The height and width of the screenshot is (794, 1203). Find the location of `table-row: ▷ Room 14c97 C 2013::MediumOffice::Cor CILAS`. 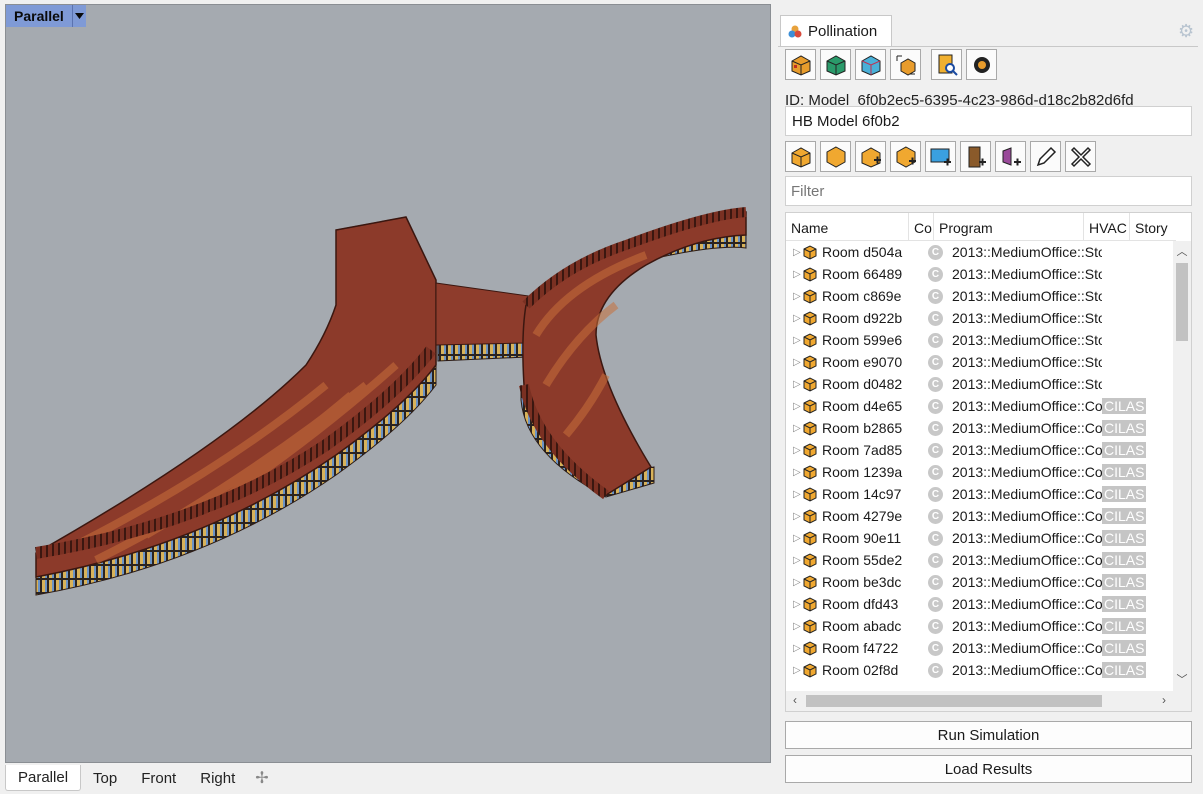

table-row: ▷ Room 14c97 C 2013::MediumOffice::Cor CILAS is located at coordinates (978, 494).